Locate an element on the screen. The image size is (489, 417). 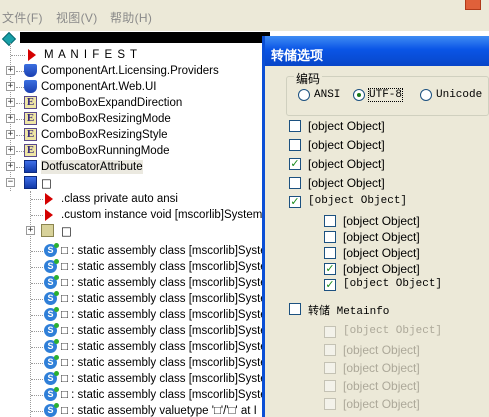
tree-node-label: DotfuscatorAttribute is located at coordinates (92, 167).